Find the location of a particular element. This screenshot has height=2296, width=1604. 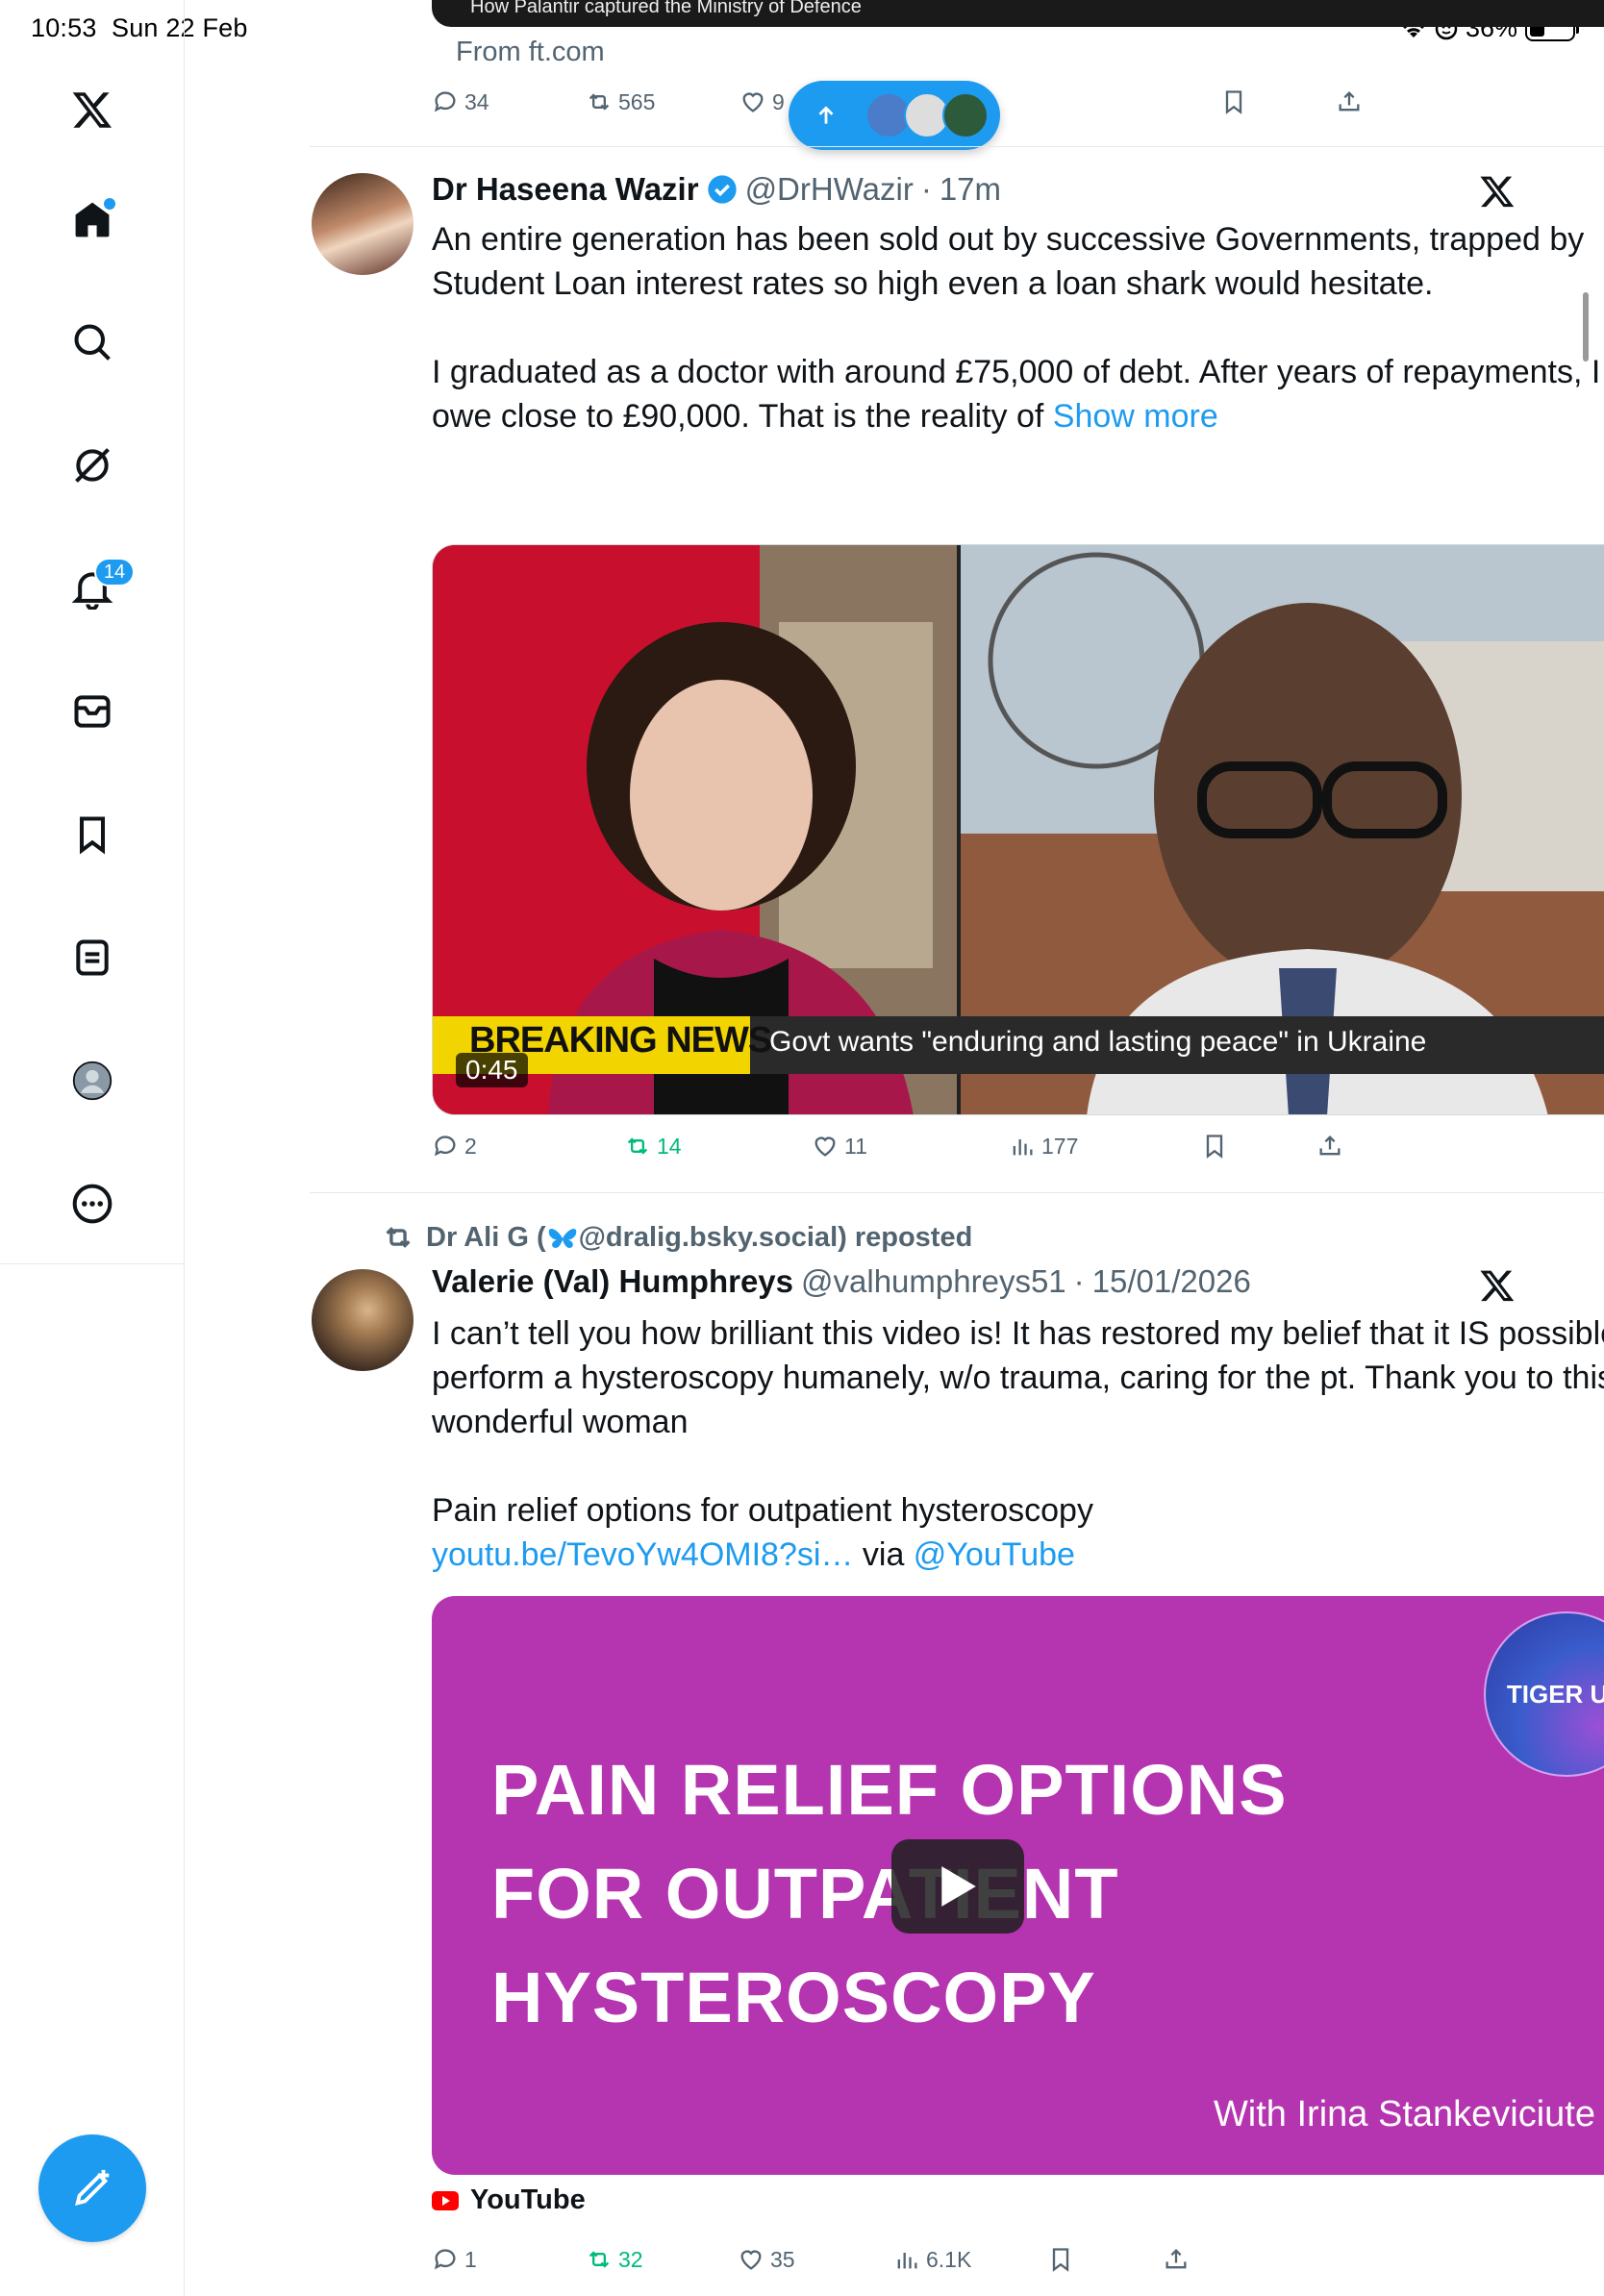

views-button: 6.1K is located at coordinates (932, 2259).